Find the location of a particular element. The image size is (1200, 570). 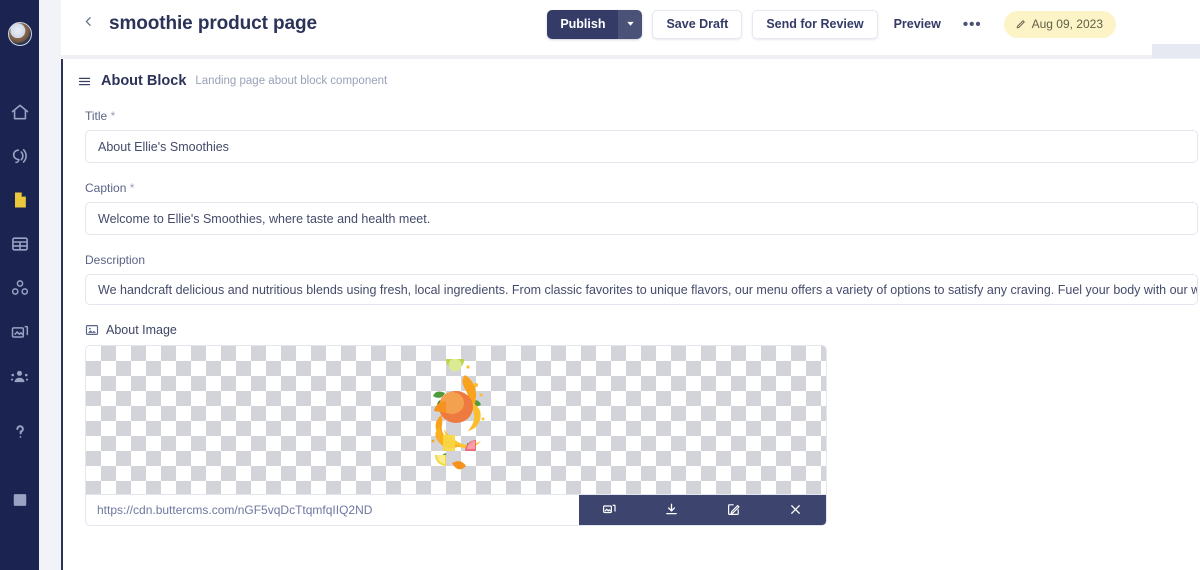

pencil-icon is located at coordinates (1020, 24).